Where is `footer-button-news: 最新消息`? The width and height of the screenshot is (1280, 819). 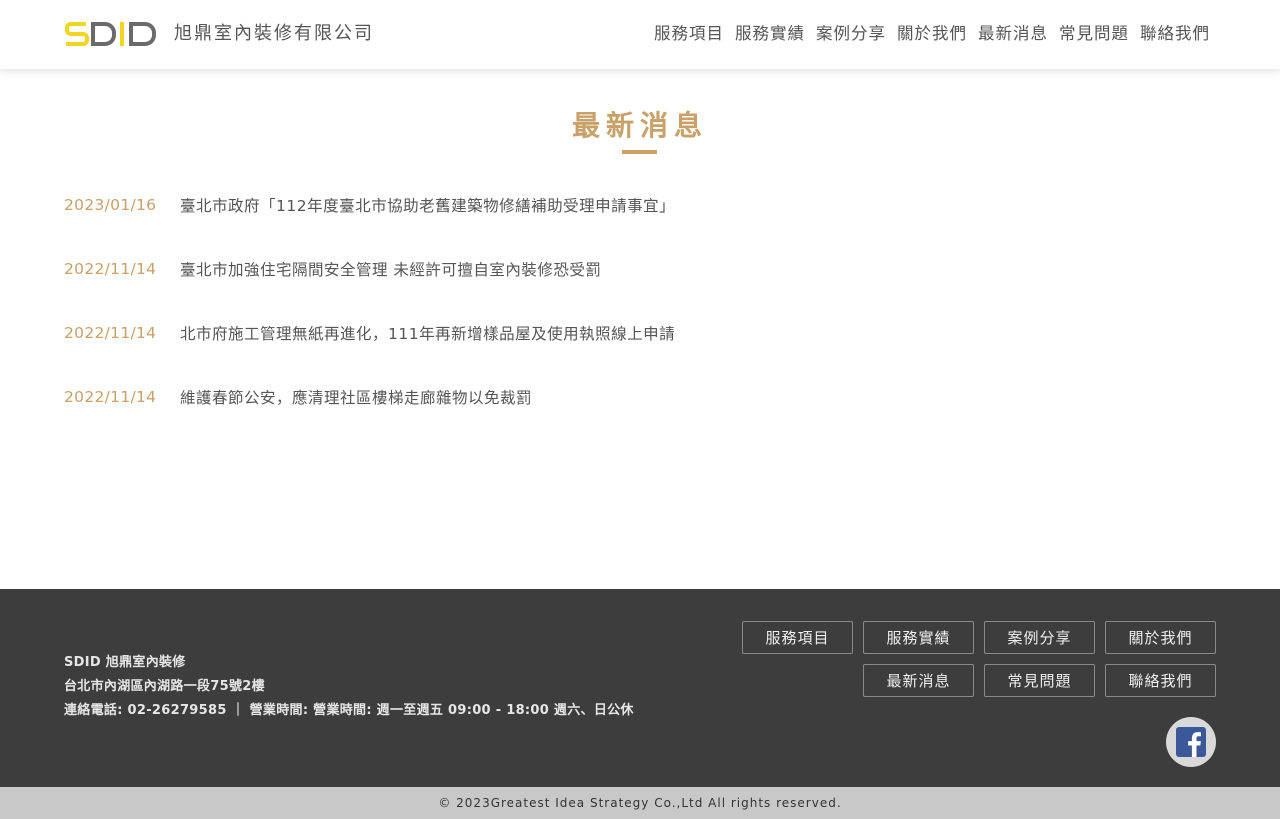 footer-button-news: 最新消息 is located at coordinates (918, 680).